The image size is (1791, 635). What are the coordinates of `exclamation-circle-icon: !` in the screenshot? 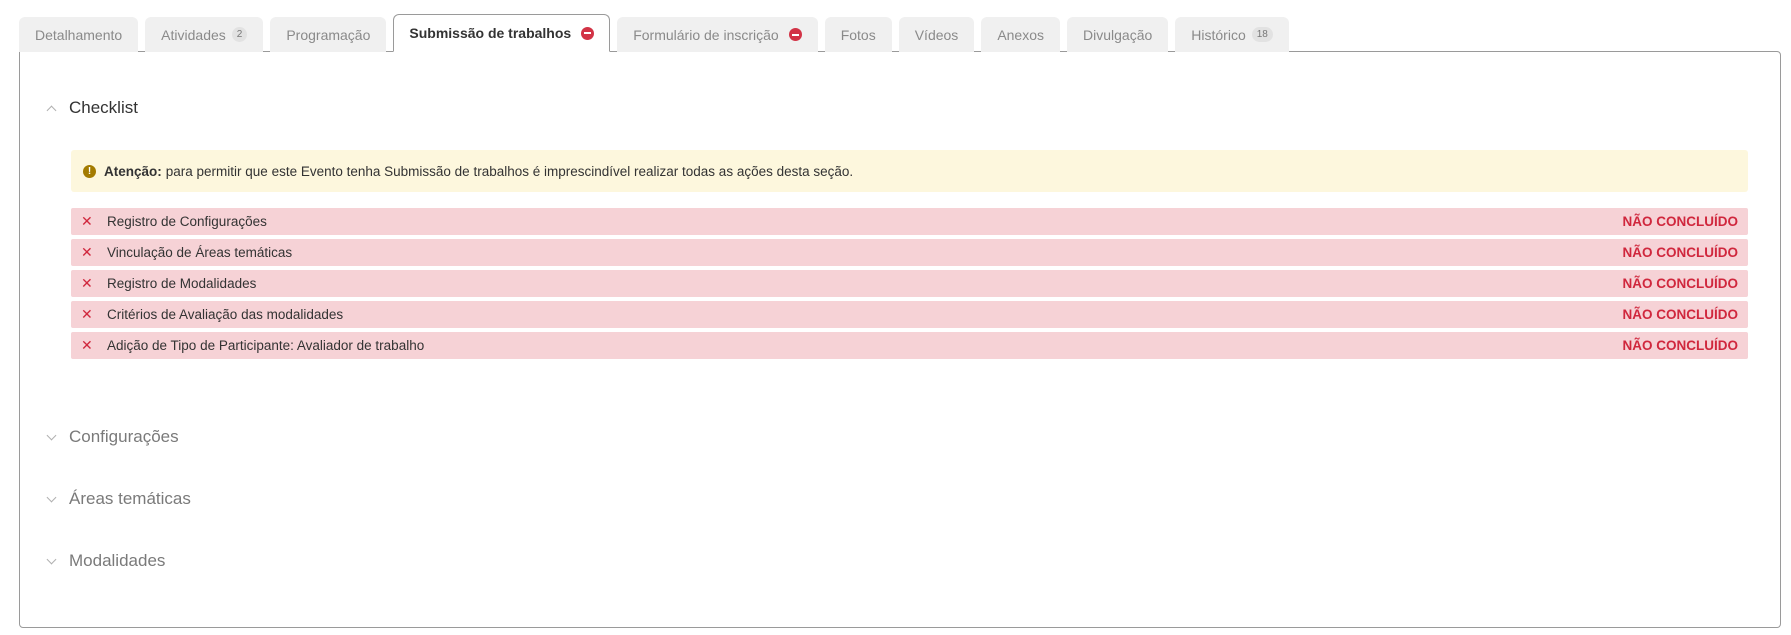 It's located at (89, 171).